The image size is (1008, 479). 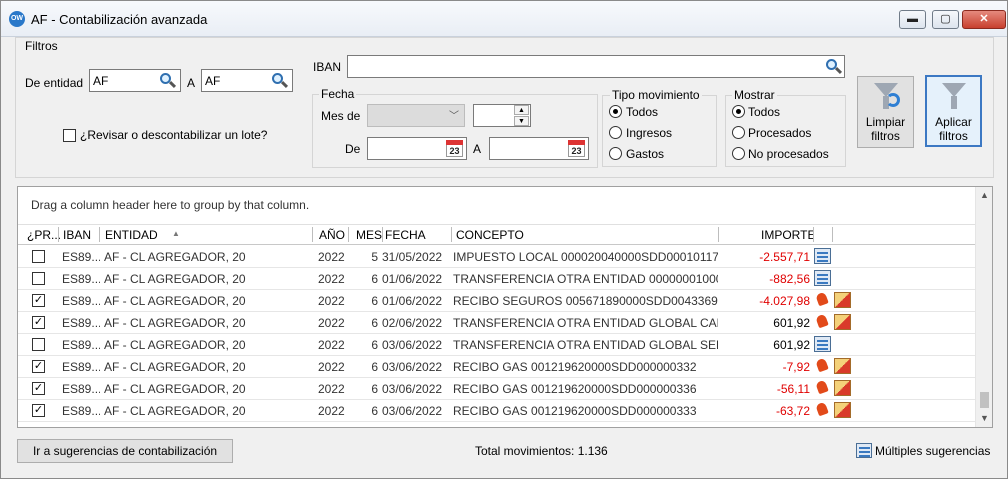 I want to click on apply-filters-label-1: Aplicar, so click(x=953, y=122).